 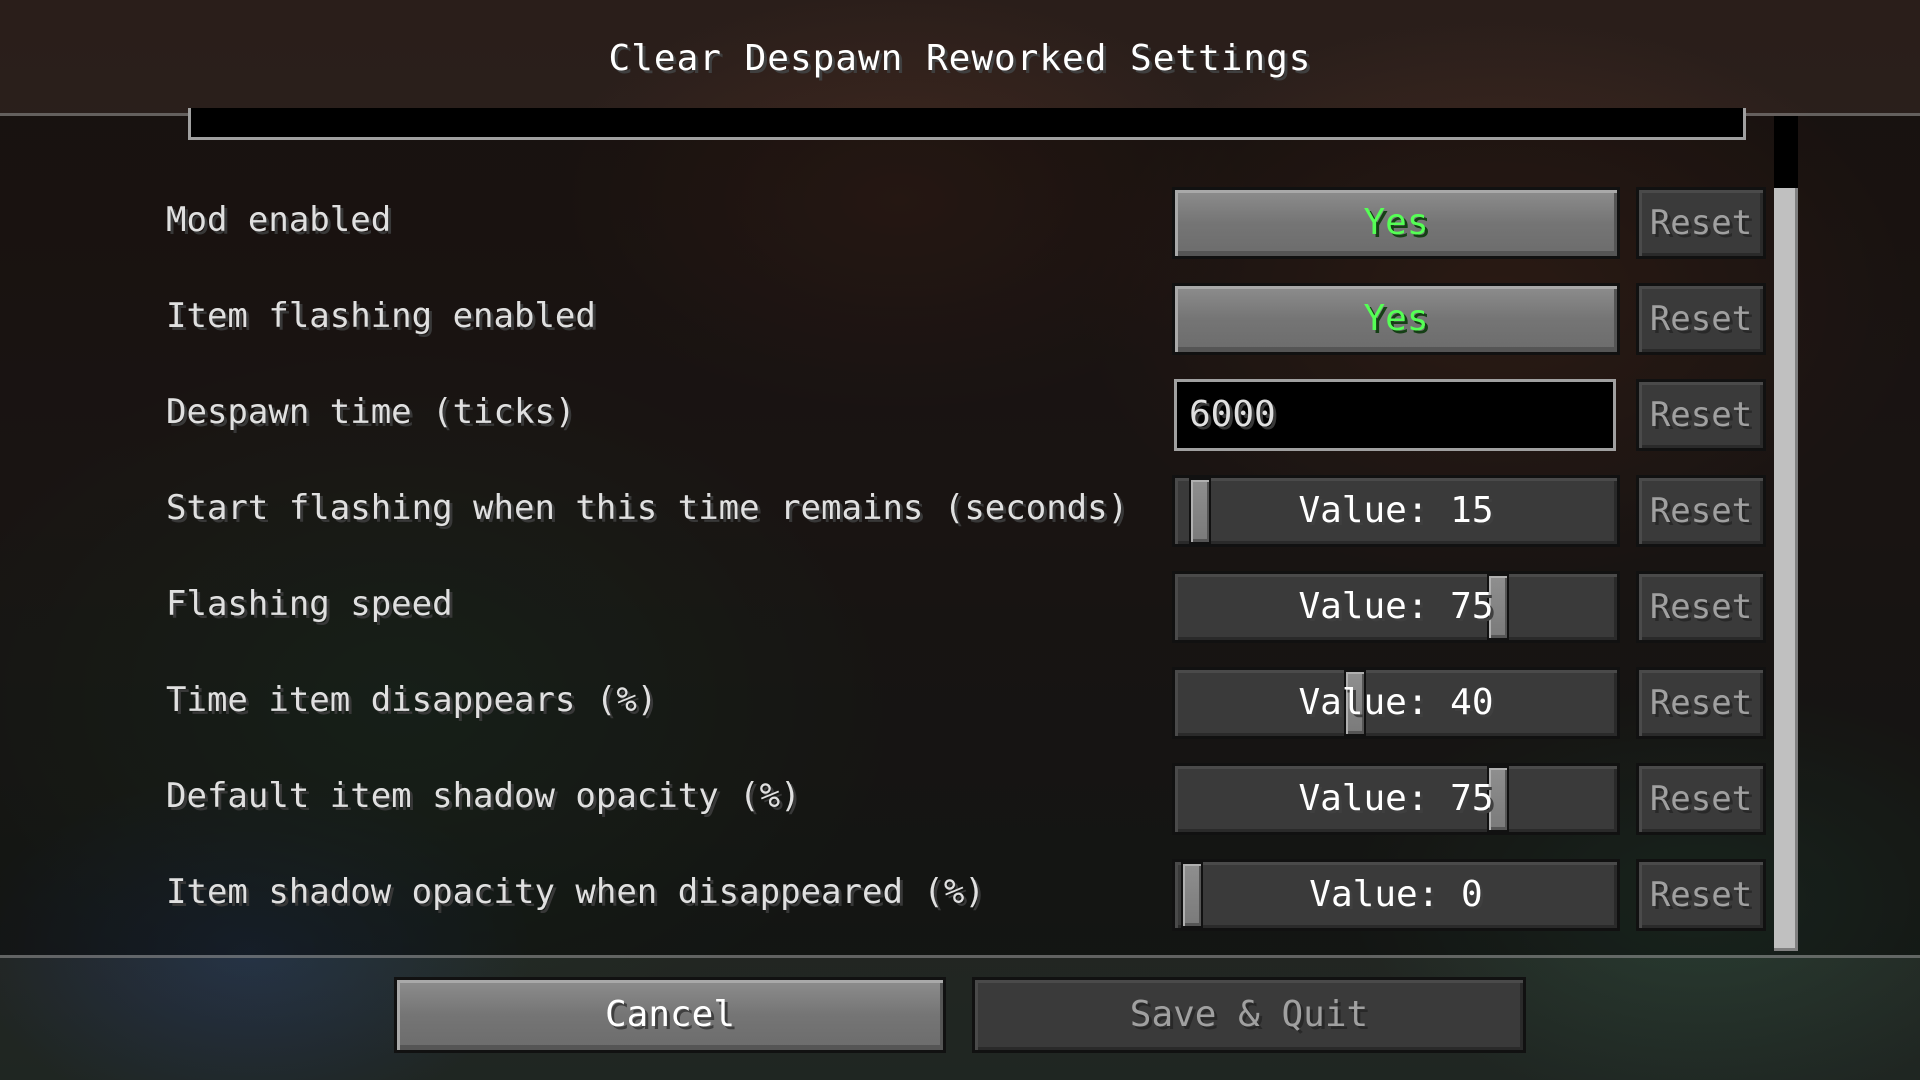 I want to click on default-shadow-opacity-slider: Value: 75, so click(x=1396, y=799).